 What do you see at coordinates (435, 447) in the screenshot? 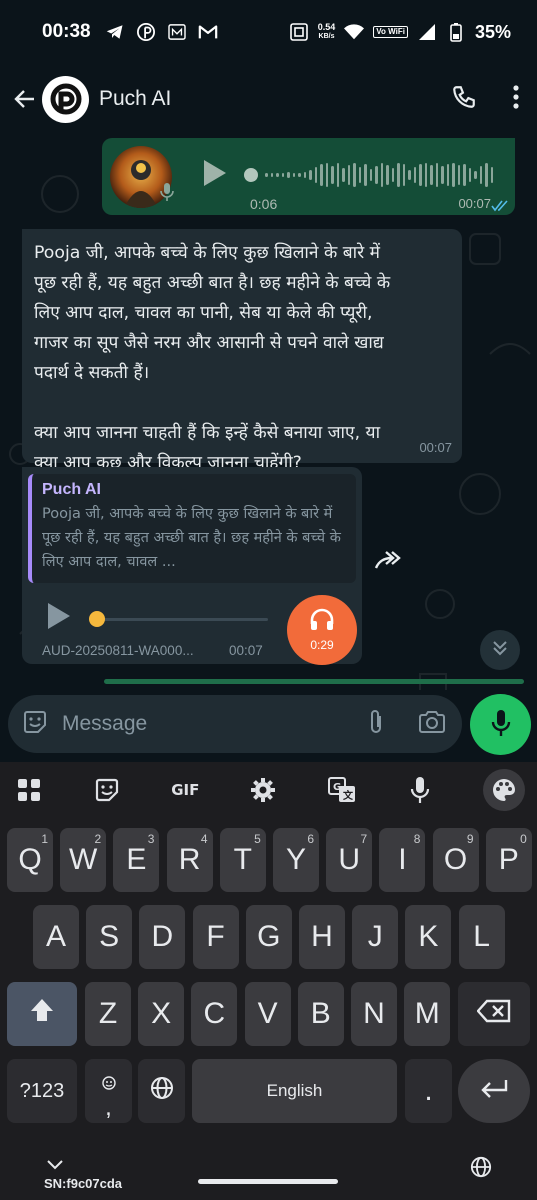
I see `message-time: 00:07` at bounding box center [435, 447].